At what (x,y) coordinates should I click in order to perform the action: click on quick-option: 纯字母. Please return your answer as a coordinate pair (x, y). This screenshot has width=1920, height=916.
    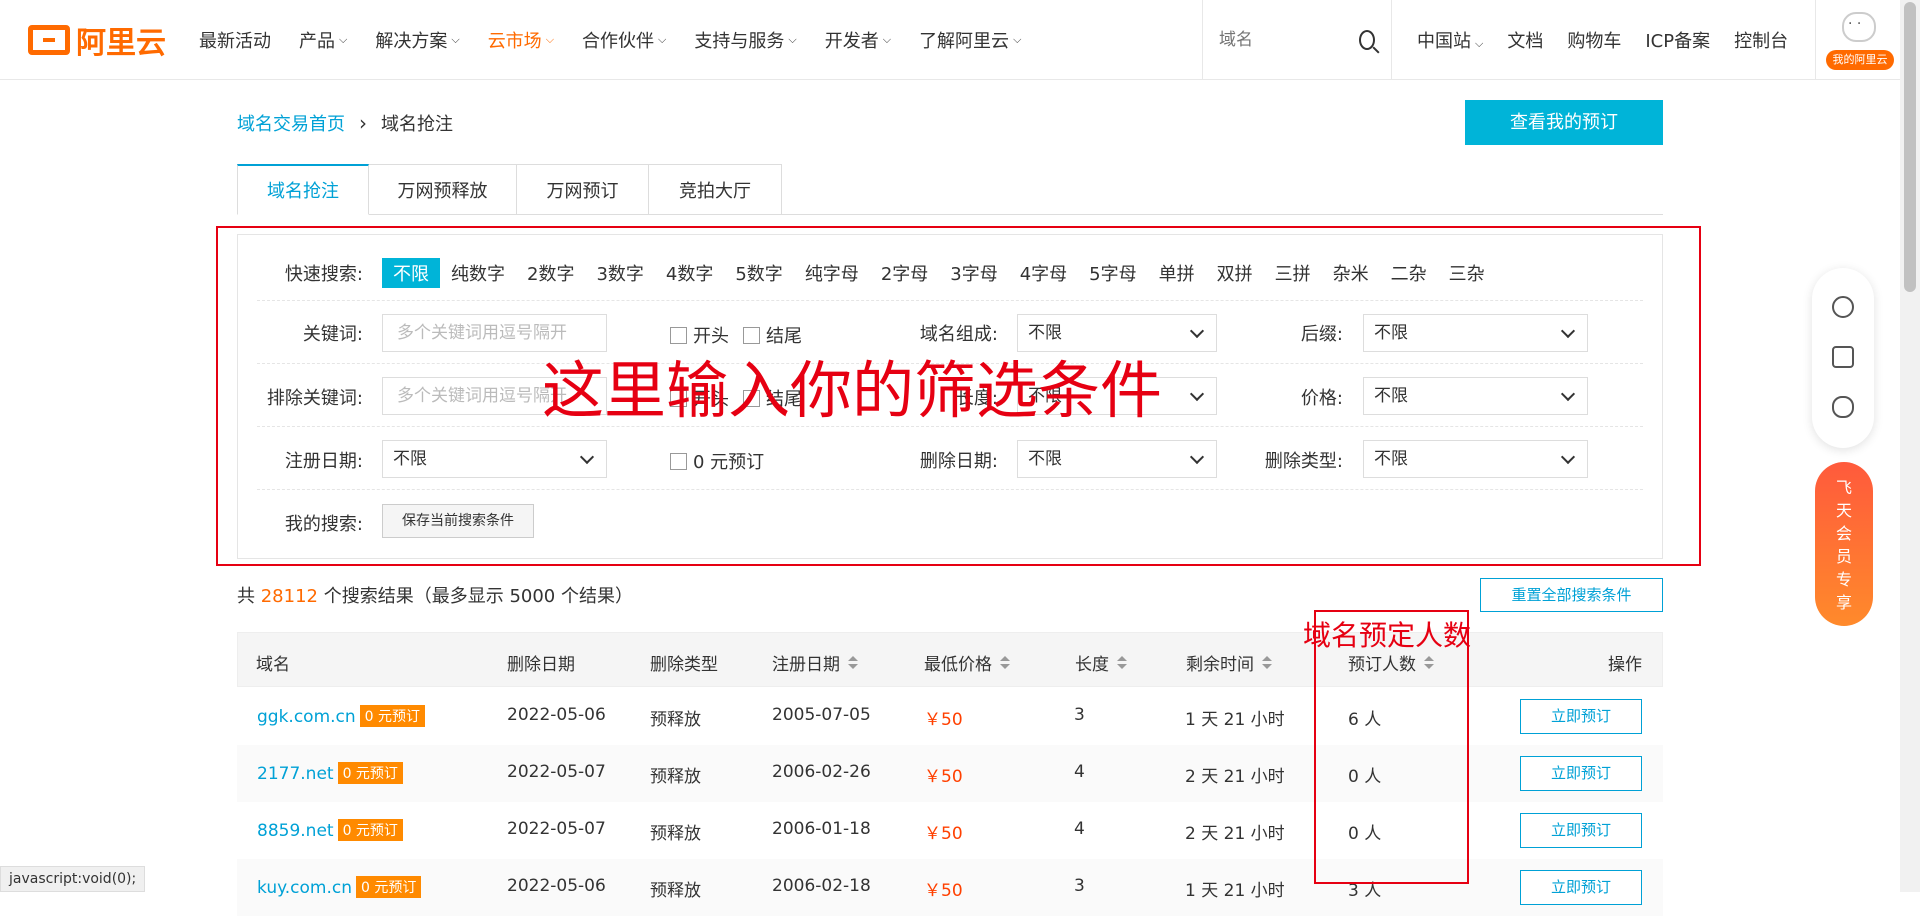
    Looking at the image, I should click on (832, 273).